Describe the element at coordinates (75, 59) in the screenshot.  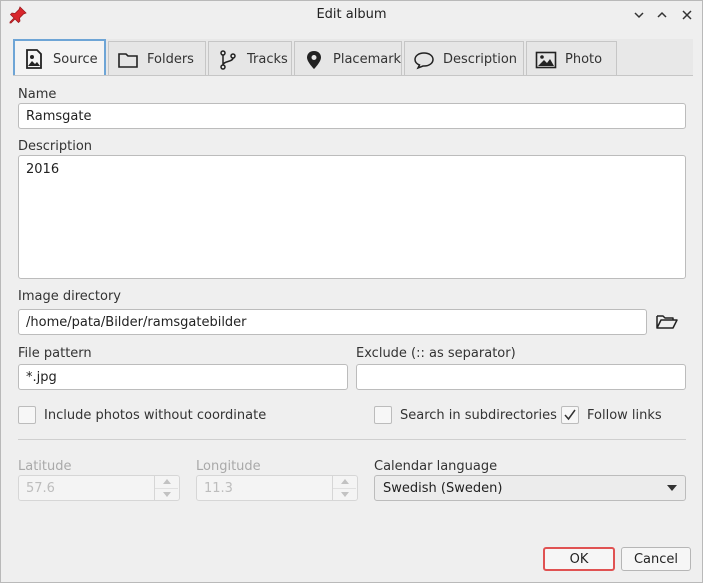
I see `tab-label: Source` at that location.